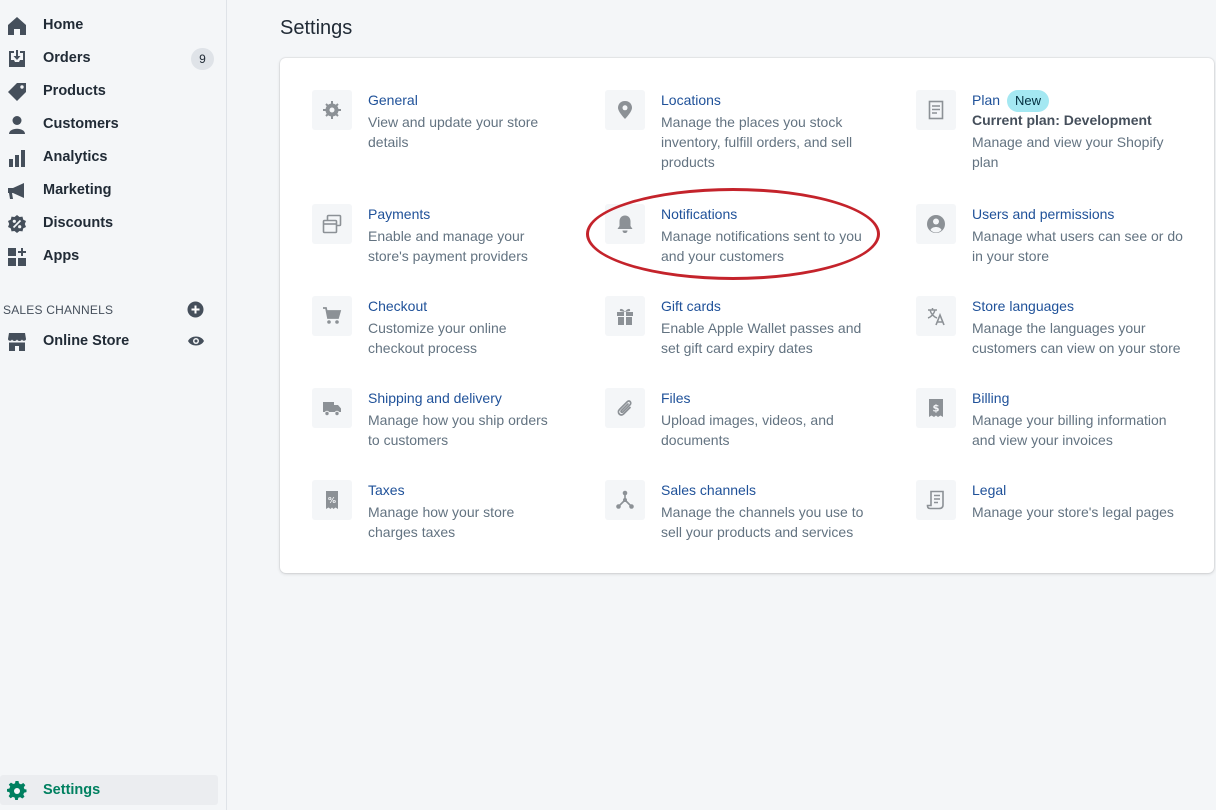 Image resolution: width=1216 pixels, height=810 pixels. What do you see at coordinates (625, 500) in the screenshot?
I see `sales-channels-icon` at bounding box center [625, 500].